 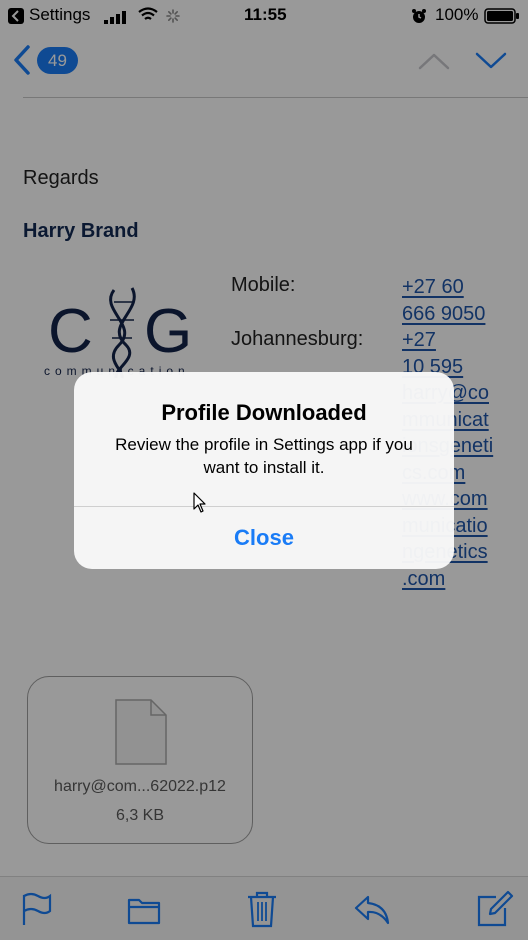 What do you see at coordinates (264, 538) in the screenshot?
I see `close-button: Close` at bounding box center [264, 538].